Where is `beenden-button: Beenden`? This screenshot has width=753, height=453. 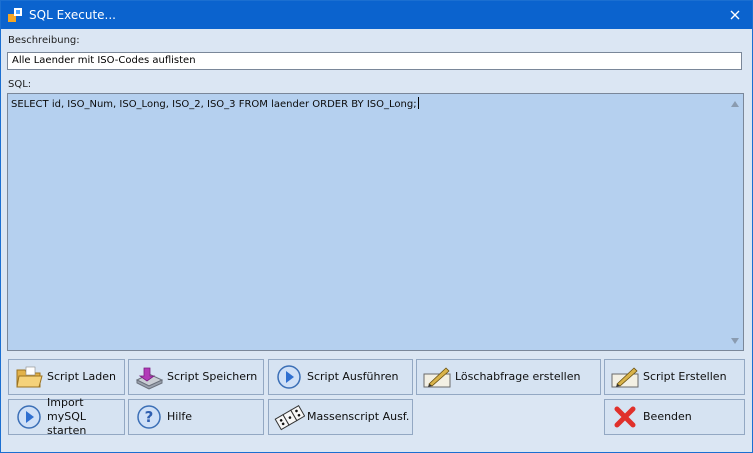
beenden-button: Beenden is located at coordinates (674, 417).